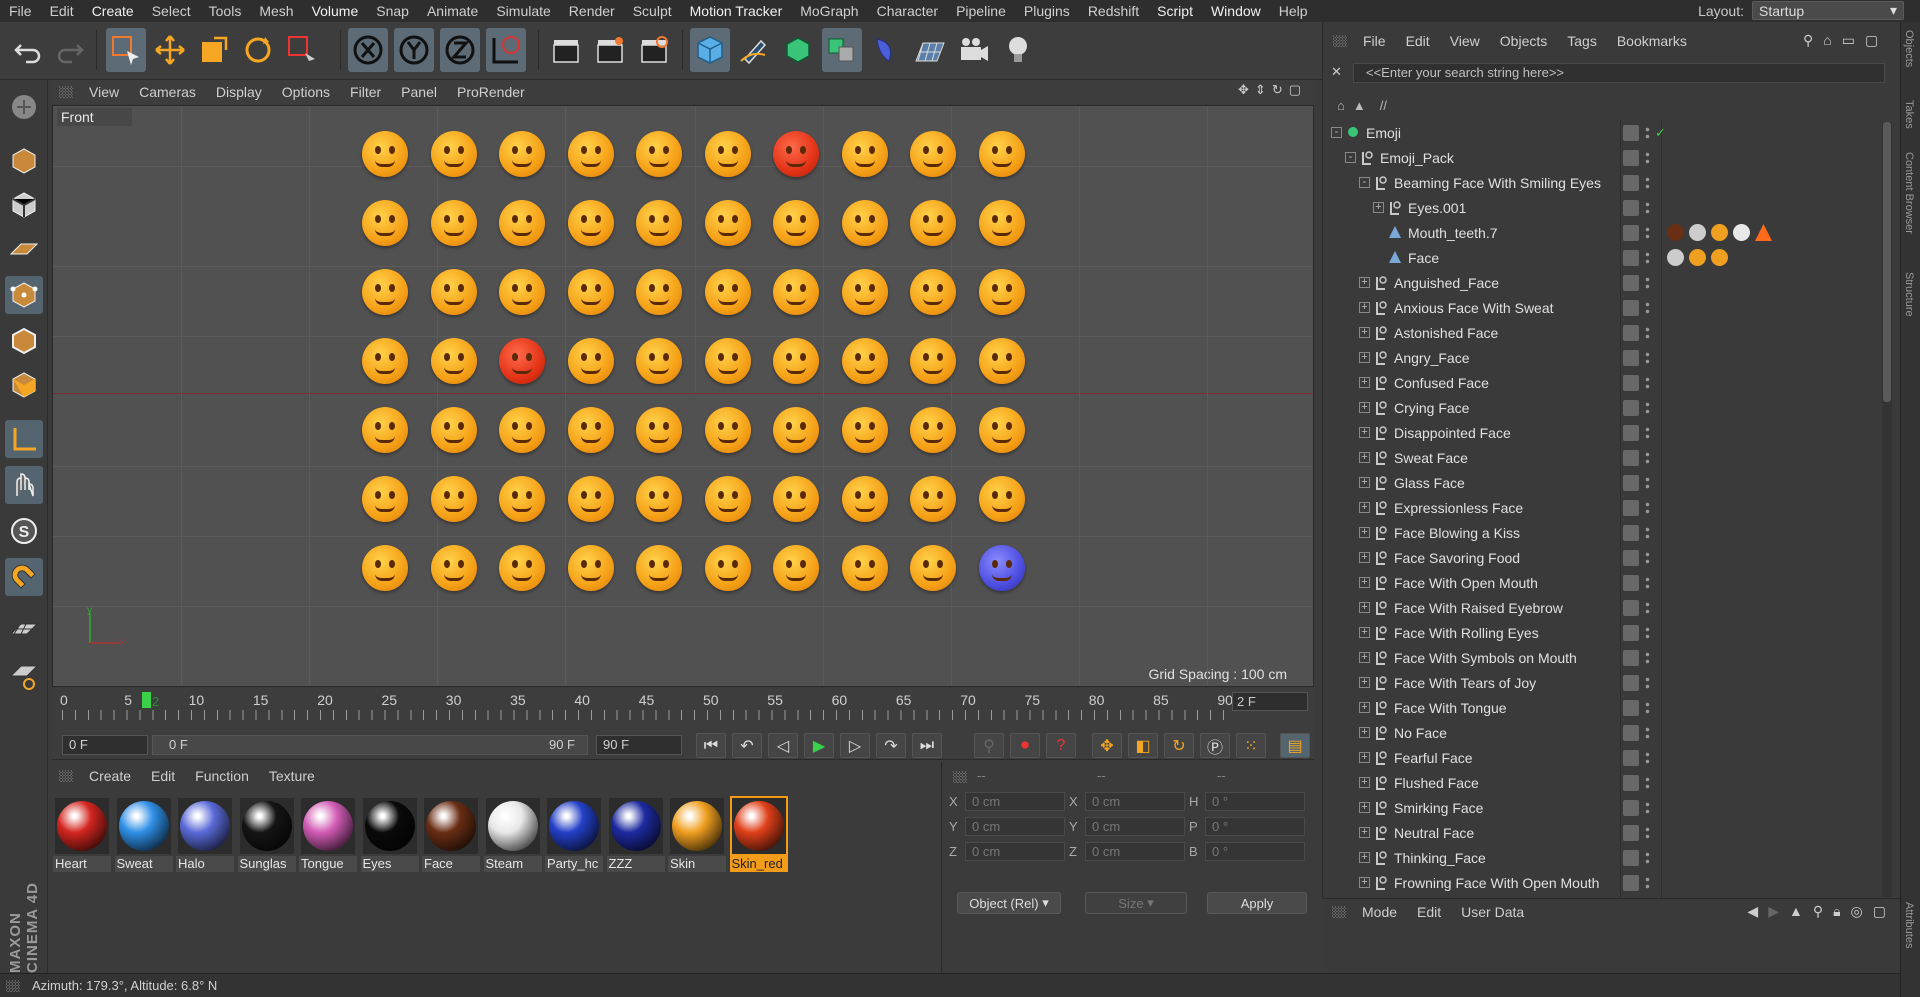  What do you see at coordinates (1605, 257) in the screenshot?
I see `tree-row: Face` at bounding box center [1605, 257].